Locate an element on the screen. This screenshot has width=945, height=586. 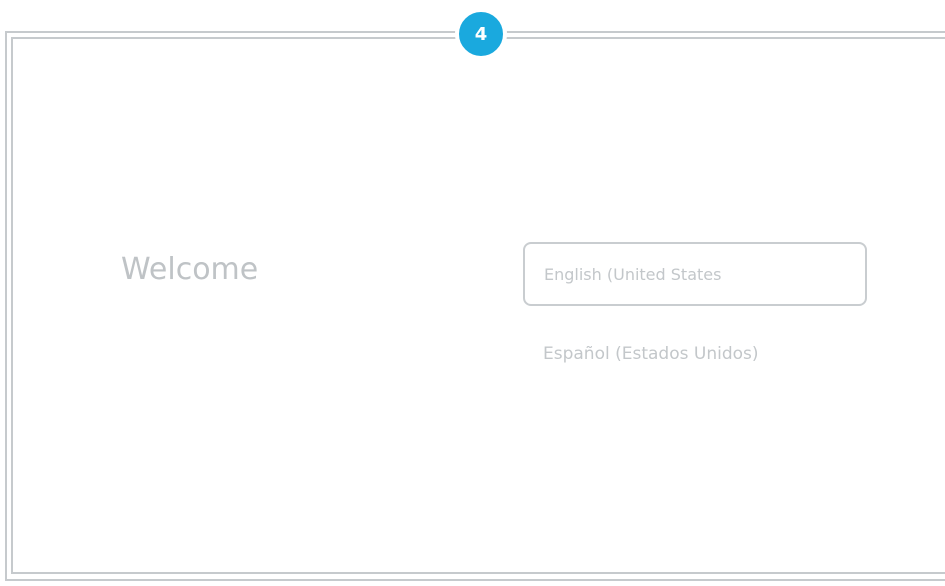
language-option-spanish: Español (Estados Unidos) is located at coordinates (651, 354).